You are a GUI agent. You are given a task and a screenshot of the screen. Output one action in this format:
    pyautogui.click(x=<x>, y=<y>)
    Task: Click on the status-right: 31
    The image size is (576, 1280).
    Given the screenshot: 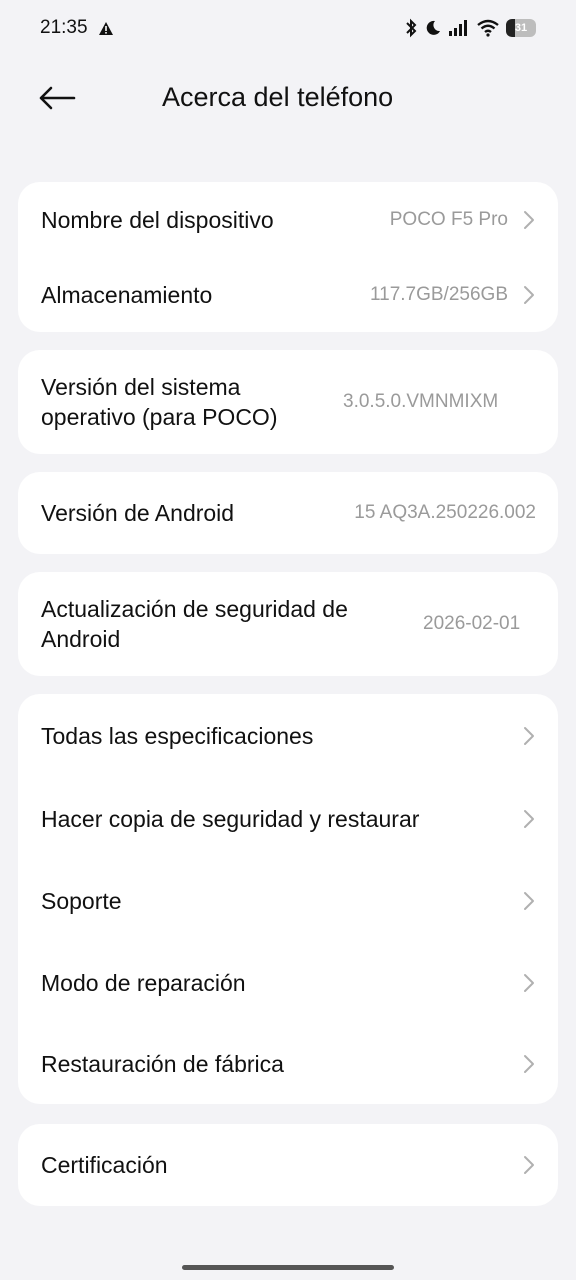 What is the action you would take?
    pyautogui.click(x=470, y=28)
    